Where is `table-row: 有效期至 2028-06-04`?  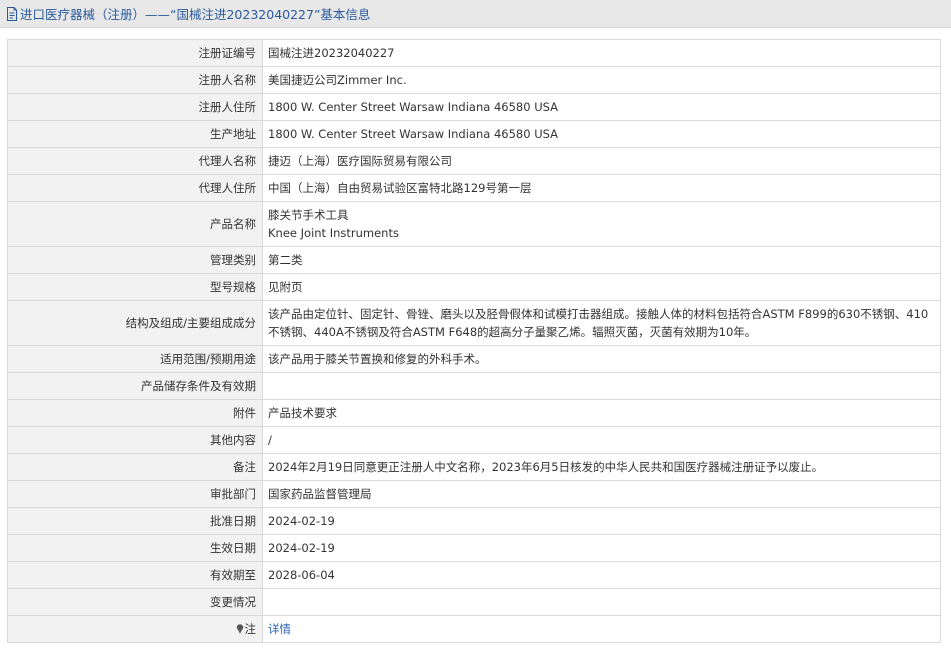
table-row: 有效期至 2028-06-04 is located at coordinates (474, 575).